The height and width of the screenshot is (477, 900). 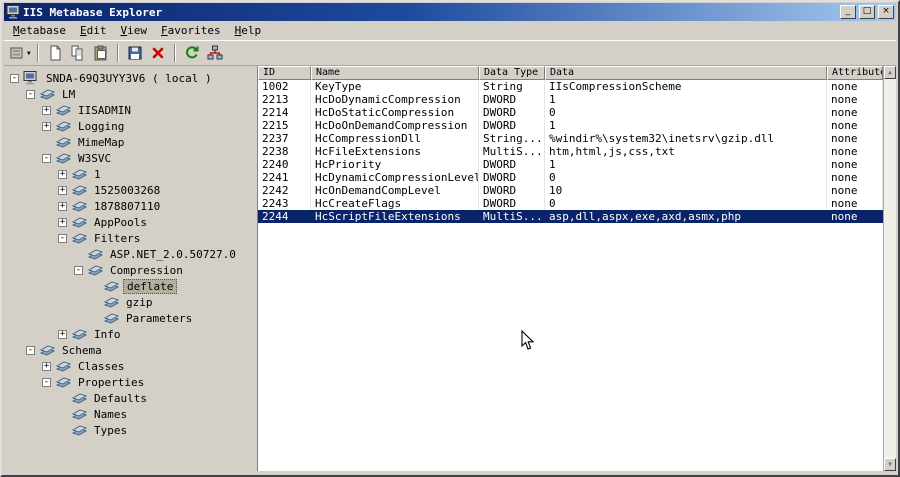 I want to click on column-header-name: Name, so click(x=395, y=73).